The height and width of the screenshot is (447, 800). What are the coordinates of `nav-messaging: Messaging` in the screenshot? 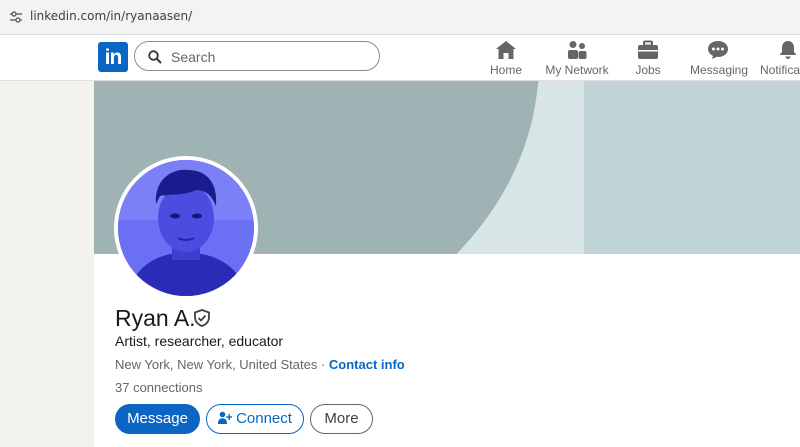 It's located at (719, 59).